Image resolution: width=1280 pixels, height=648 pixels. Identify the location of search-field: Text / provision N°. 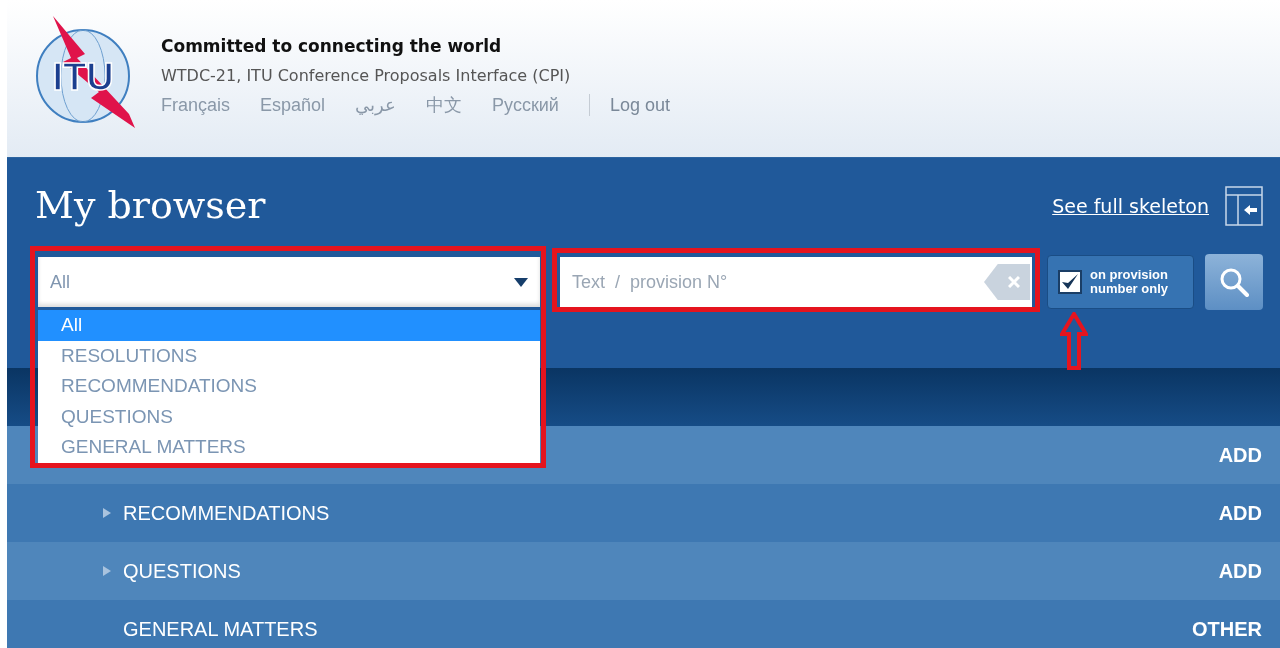
(796, 282).